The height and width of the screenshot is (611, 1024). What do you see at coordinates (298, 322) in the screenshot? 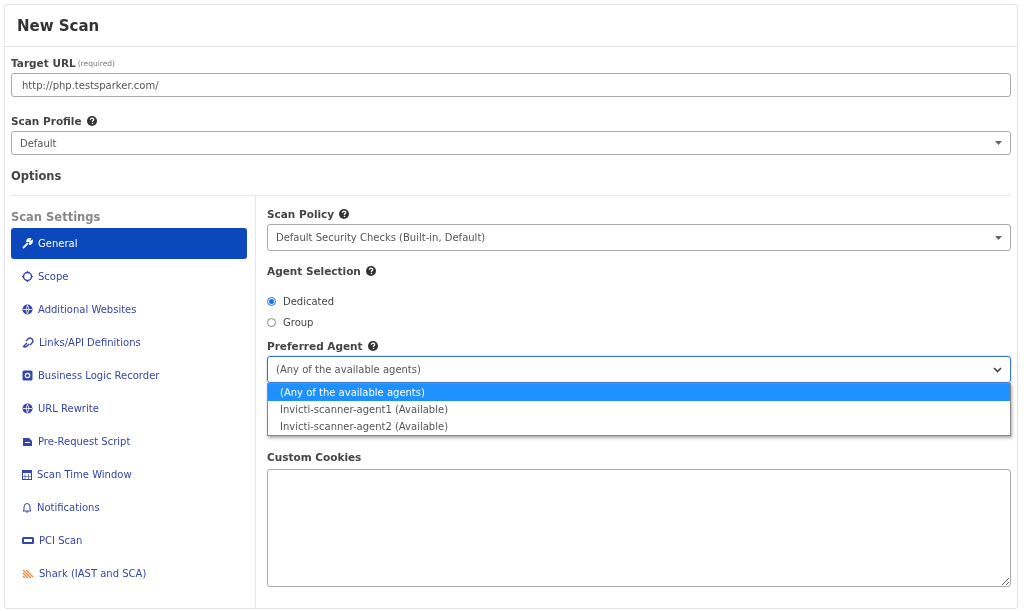
I see `radio-label: Group` at bounding box center [298, 322].